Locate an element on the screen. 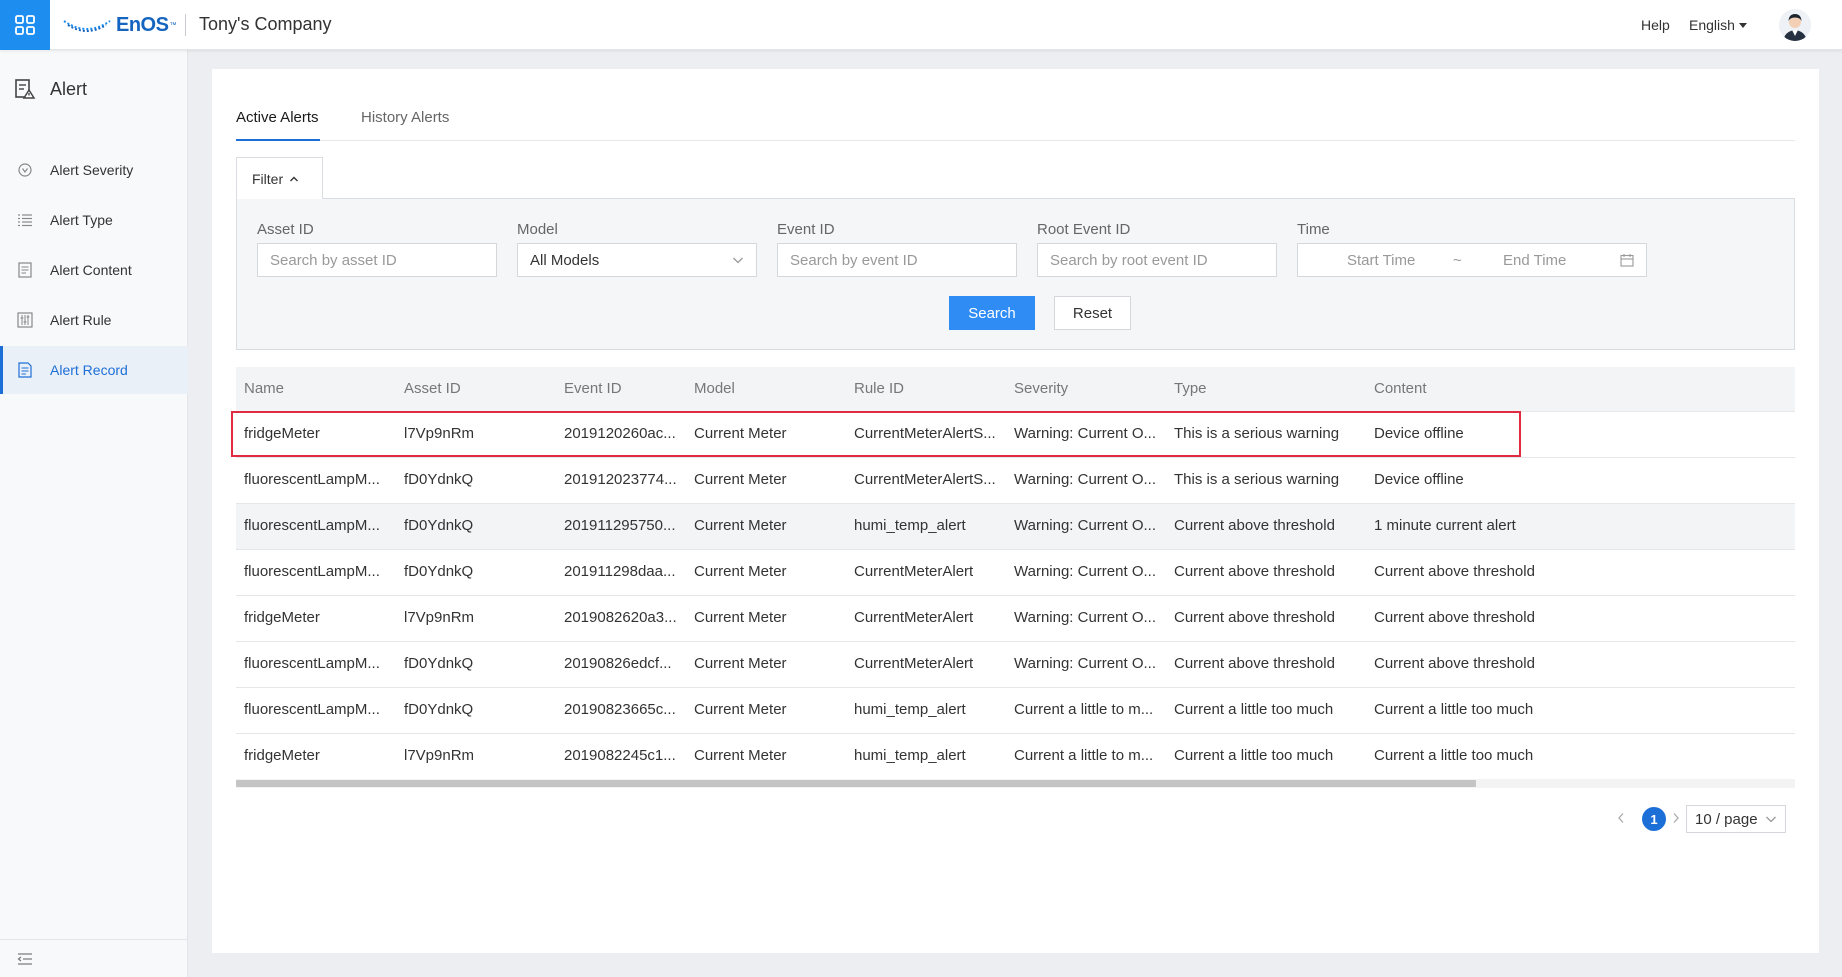 The height and width of the screenshot is (977, 1842). scrollbar-thumb is located at coordinates (856, 783).